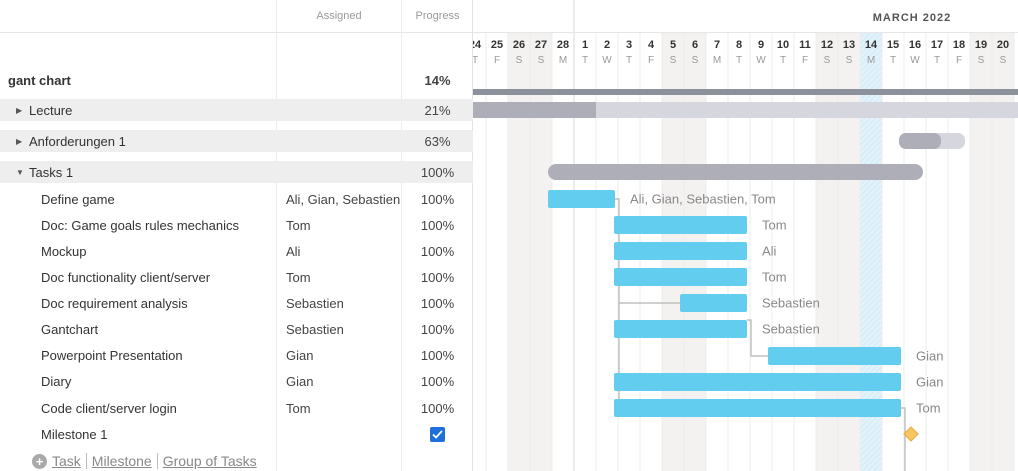 This screenshot has height=471, width=1018. I want to click on task-row: Doc: Game goals rules mechanics Tom 100%, so click(236, 225).